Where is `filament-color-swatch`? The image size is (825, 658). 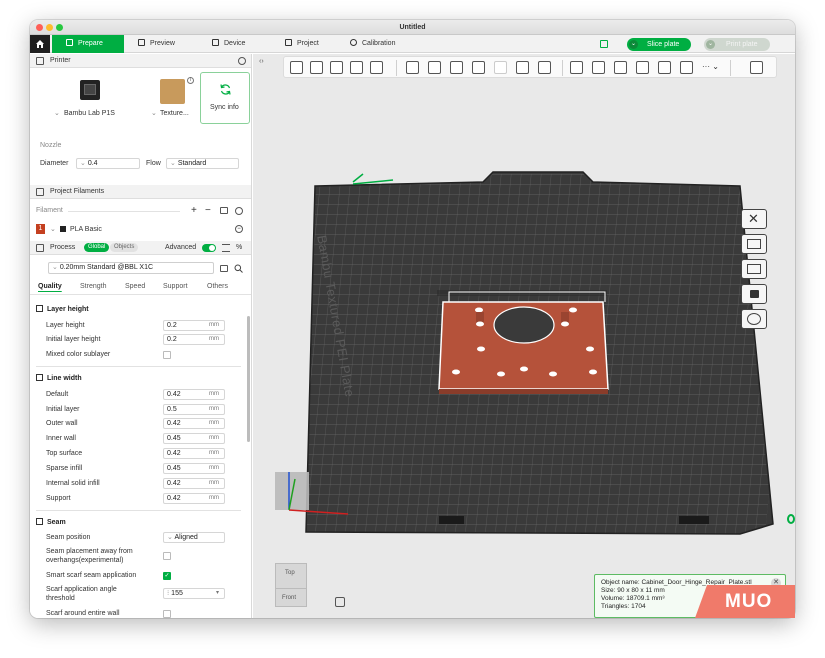 filament-color-swatch is located at coordinates (63, 229).